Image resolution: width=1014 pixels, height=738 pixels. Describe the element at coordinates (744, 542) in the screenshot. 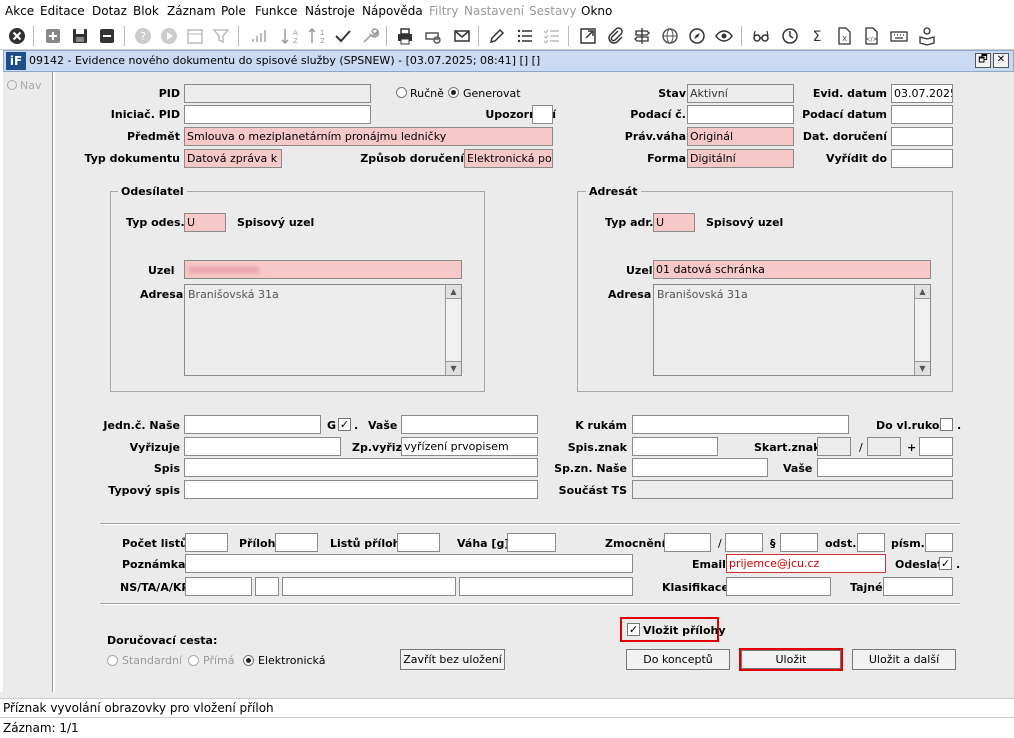

I see `zmocneni-rok-field` at that location.